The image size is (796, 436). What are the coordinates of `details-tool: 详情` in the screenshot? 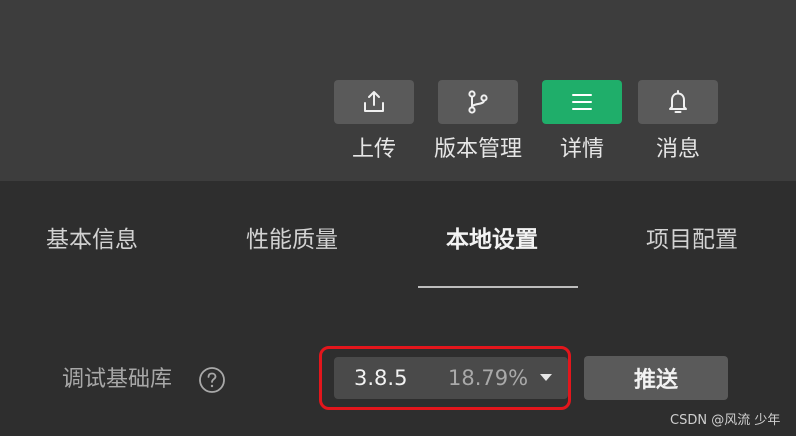 It's located at (582, 123).